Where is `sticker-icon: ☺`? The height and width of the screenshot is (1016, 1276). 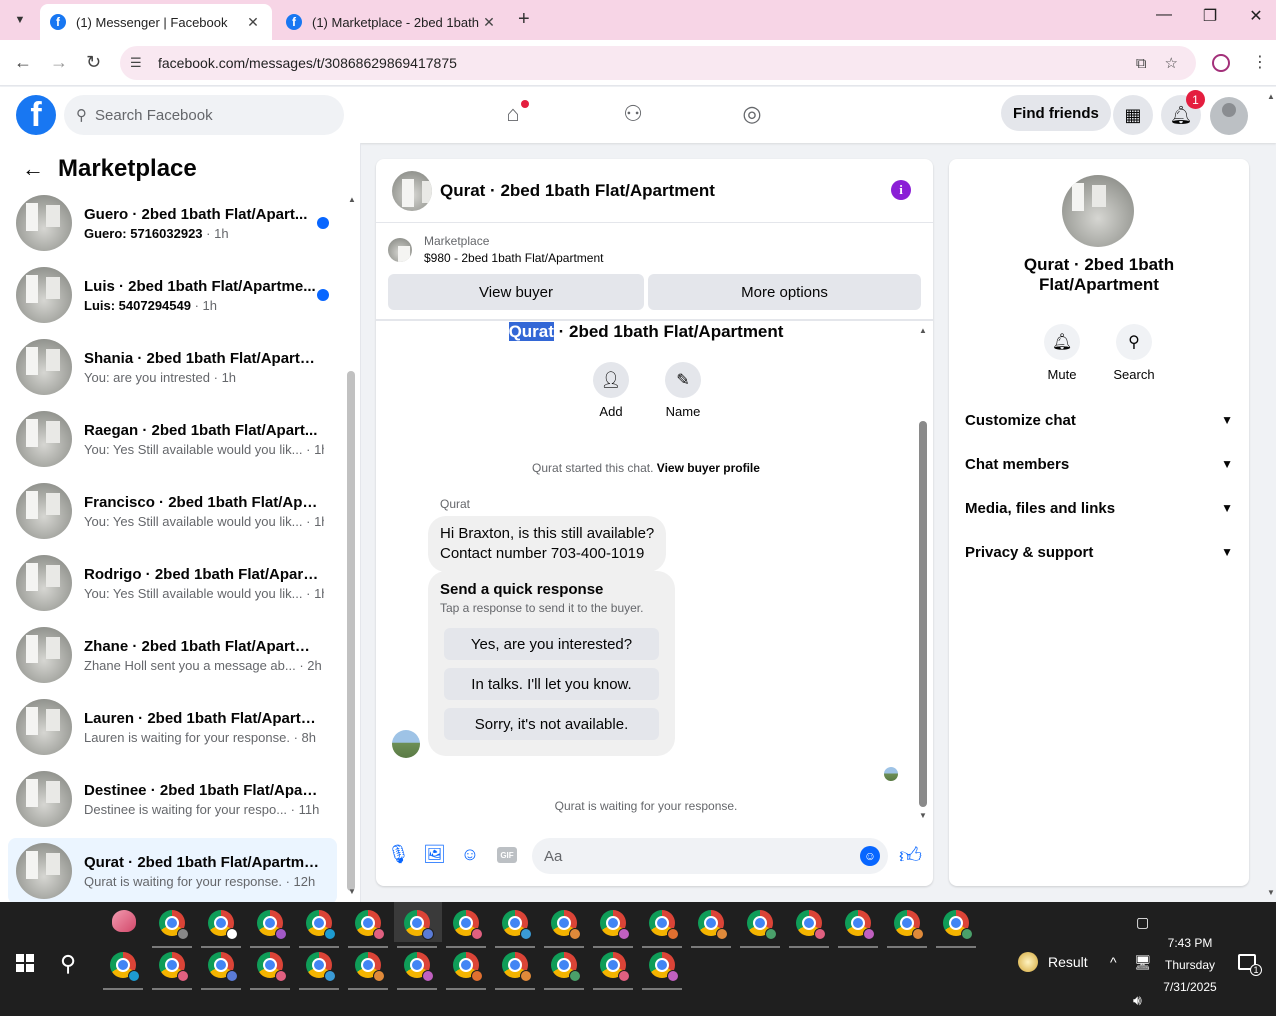
sticker-icon: ☺ is located at coordinates (470, 855).